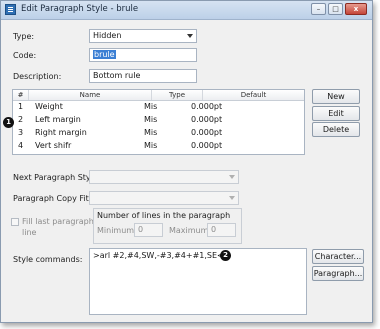 The image size is (380, 329). What do you see at coordinates (90, 95) in the screenshot?
I see `column-header-name: Name` at bounding box center [90, 95].